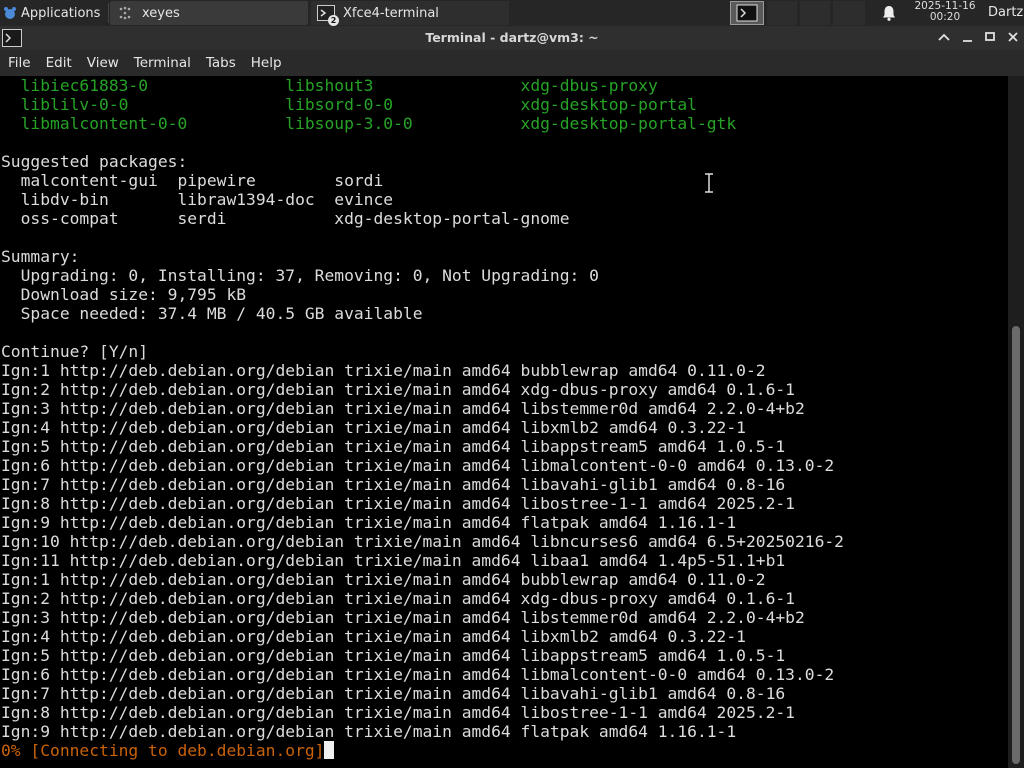 The height and width of the screenshot is (768, 1024). I want to click on terminal-line: Continue? [Y/n], so click(75, 351).